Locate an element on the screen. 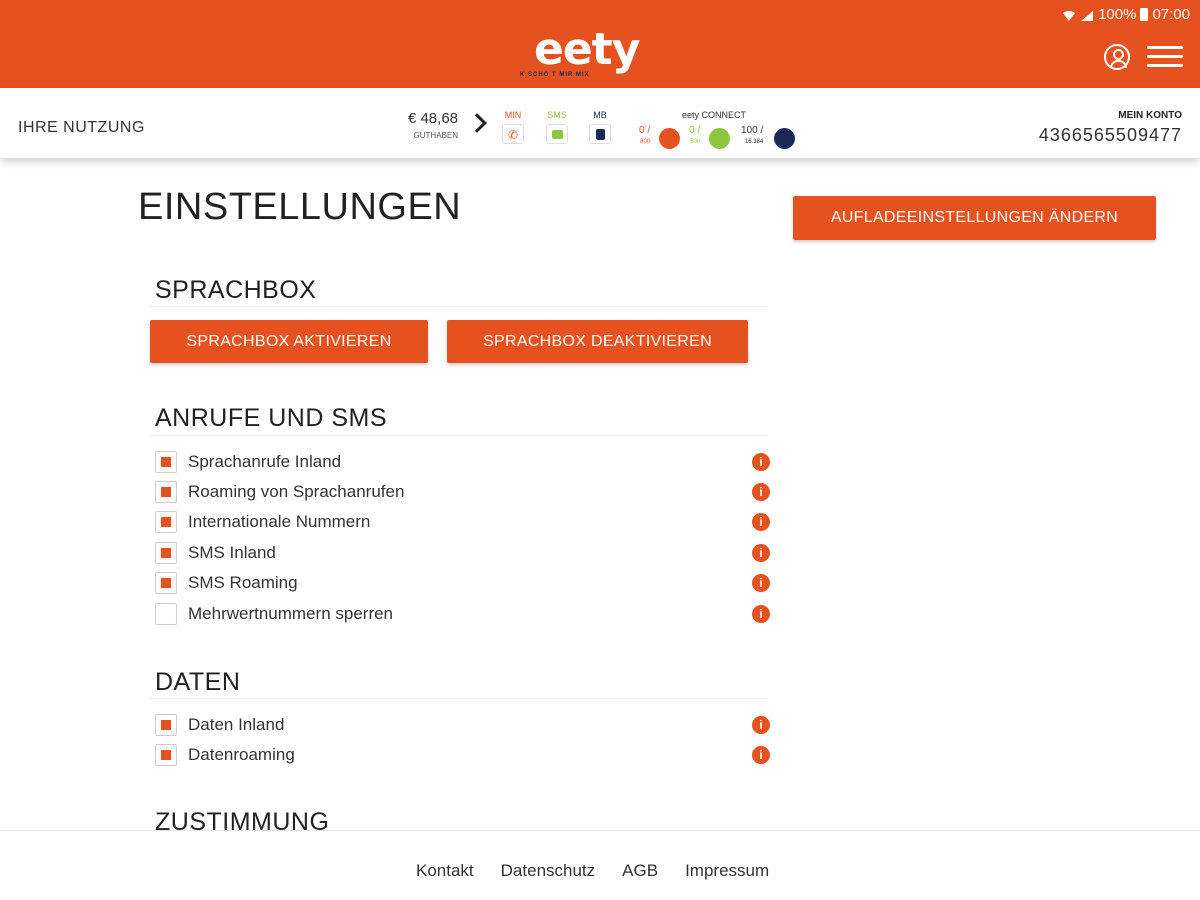  status-bar: 100% 07:00 is located at coordinates (1126, 14).